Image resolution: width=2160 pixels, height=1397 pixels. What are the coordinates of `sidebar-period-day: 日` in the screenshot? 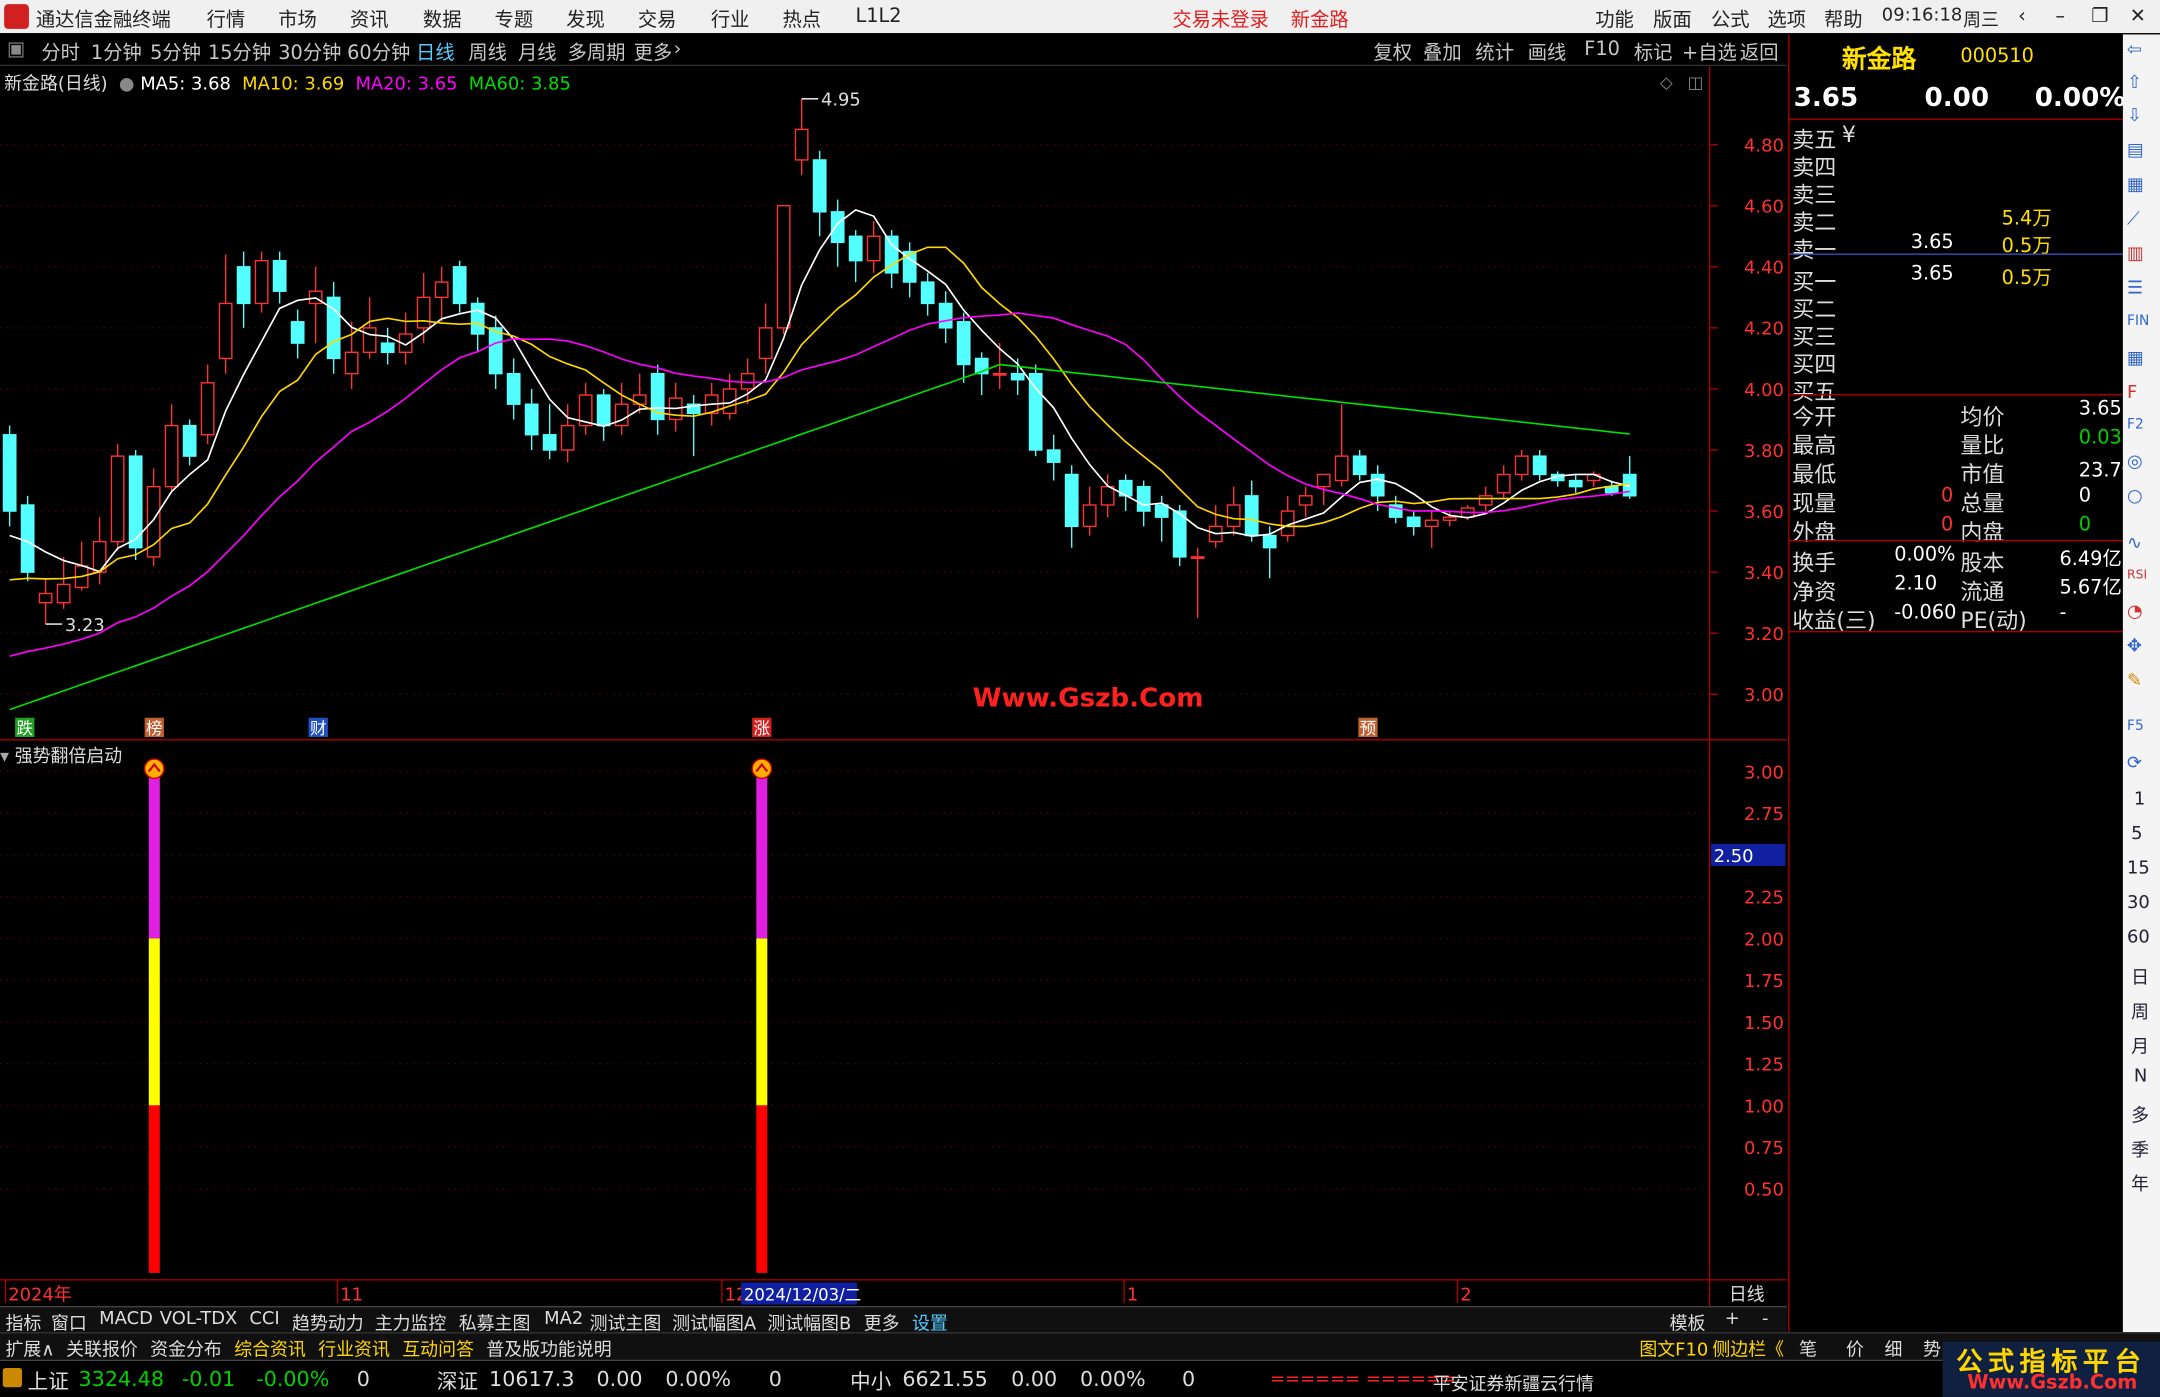 It's located at (2140, 976).